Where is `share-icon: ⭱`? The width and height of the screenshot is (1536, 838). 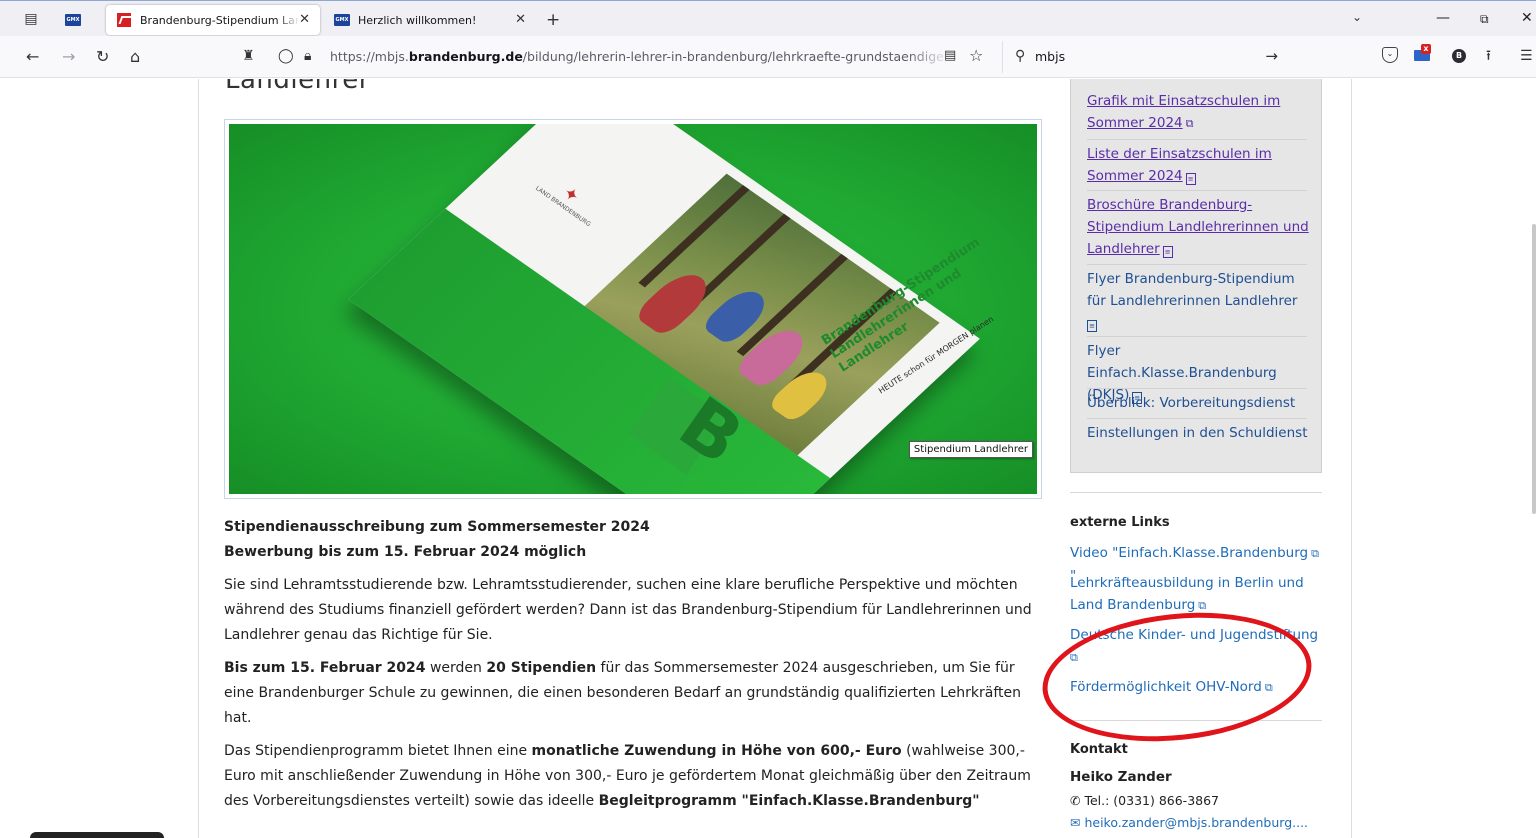 share-icon: ⭱ is located at coordinates (1488, 56).